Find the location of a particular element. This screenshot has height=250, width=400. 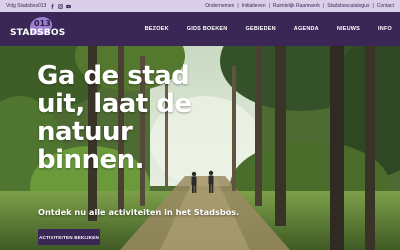

nav-item-info: INFO is located at coordinates (385, 29).